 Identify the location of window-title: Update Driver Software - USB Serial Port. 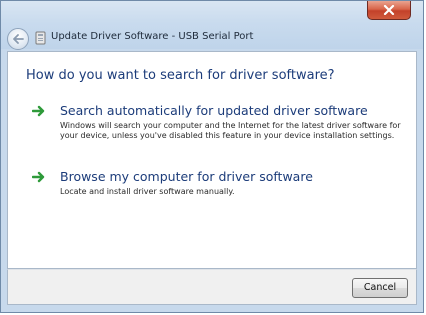
(152, 36).